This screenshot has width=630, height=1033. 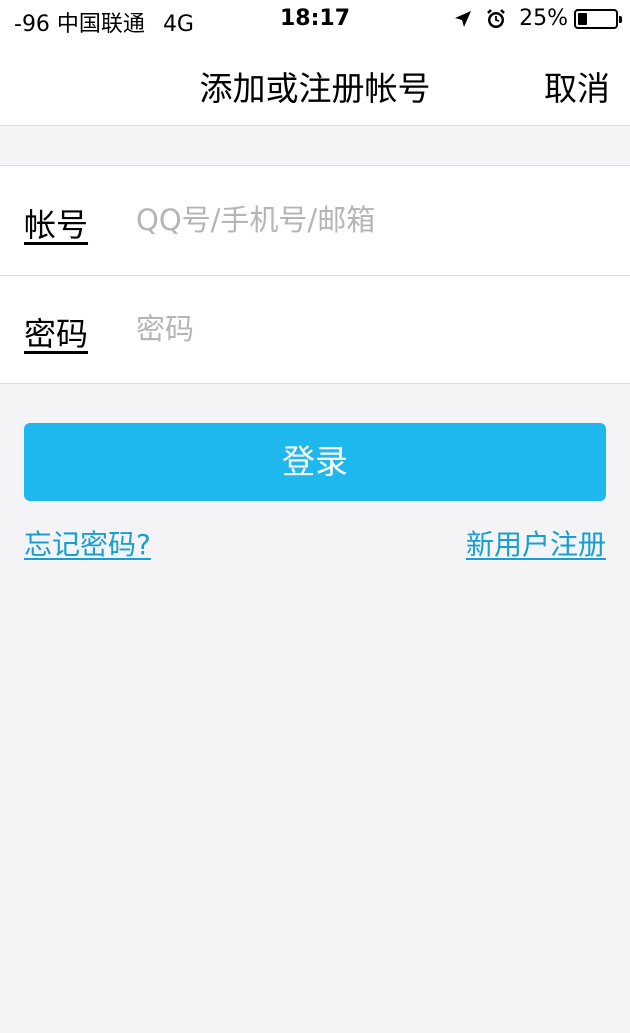 I want to click on battery-percent: 25%, so click(x=543, y=18).